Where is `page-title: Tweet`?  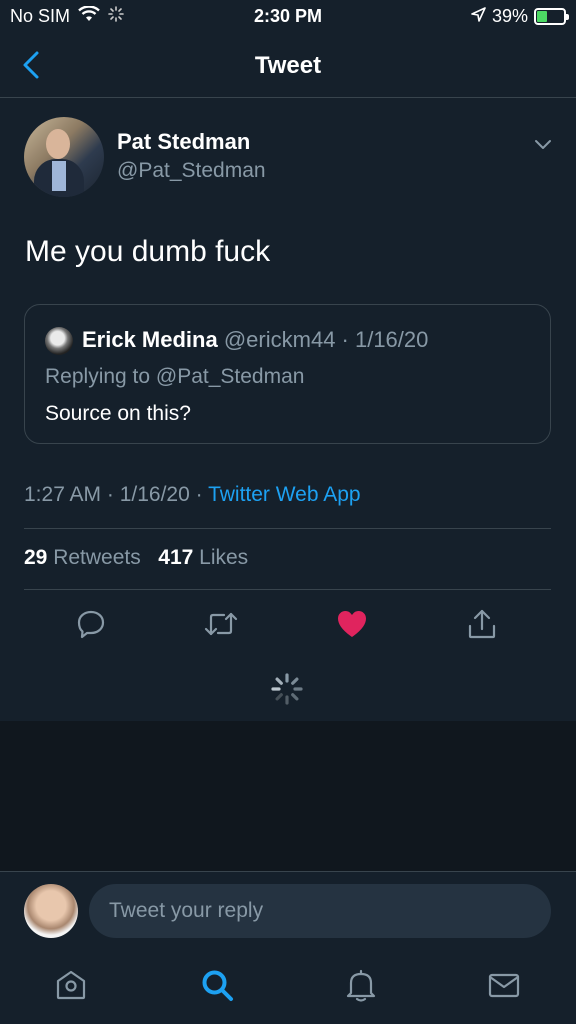
page-title: Tweet is located at coordinates (288, 65).